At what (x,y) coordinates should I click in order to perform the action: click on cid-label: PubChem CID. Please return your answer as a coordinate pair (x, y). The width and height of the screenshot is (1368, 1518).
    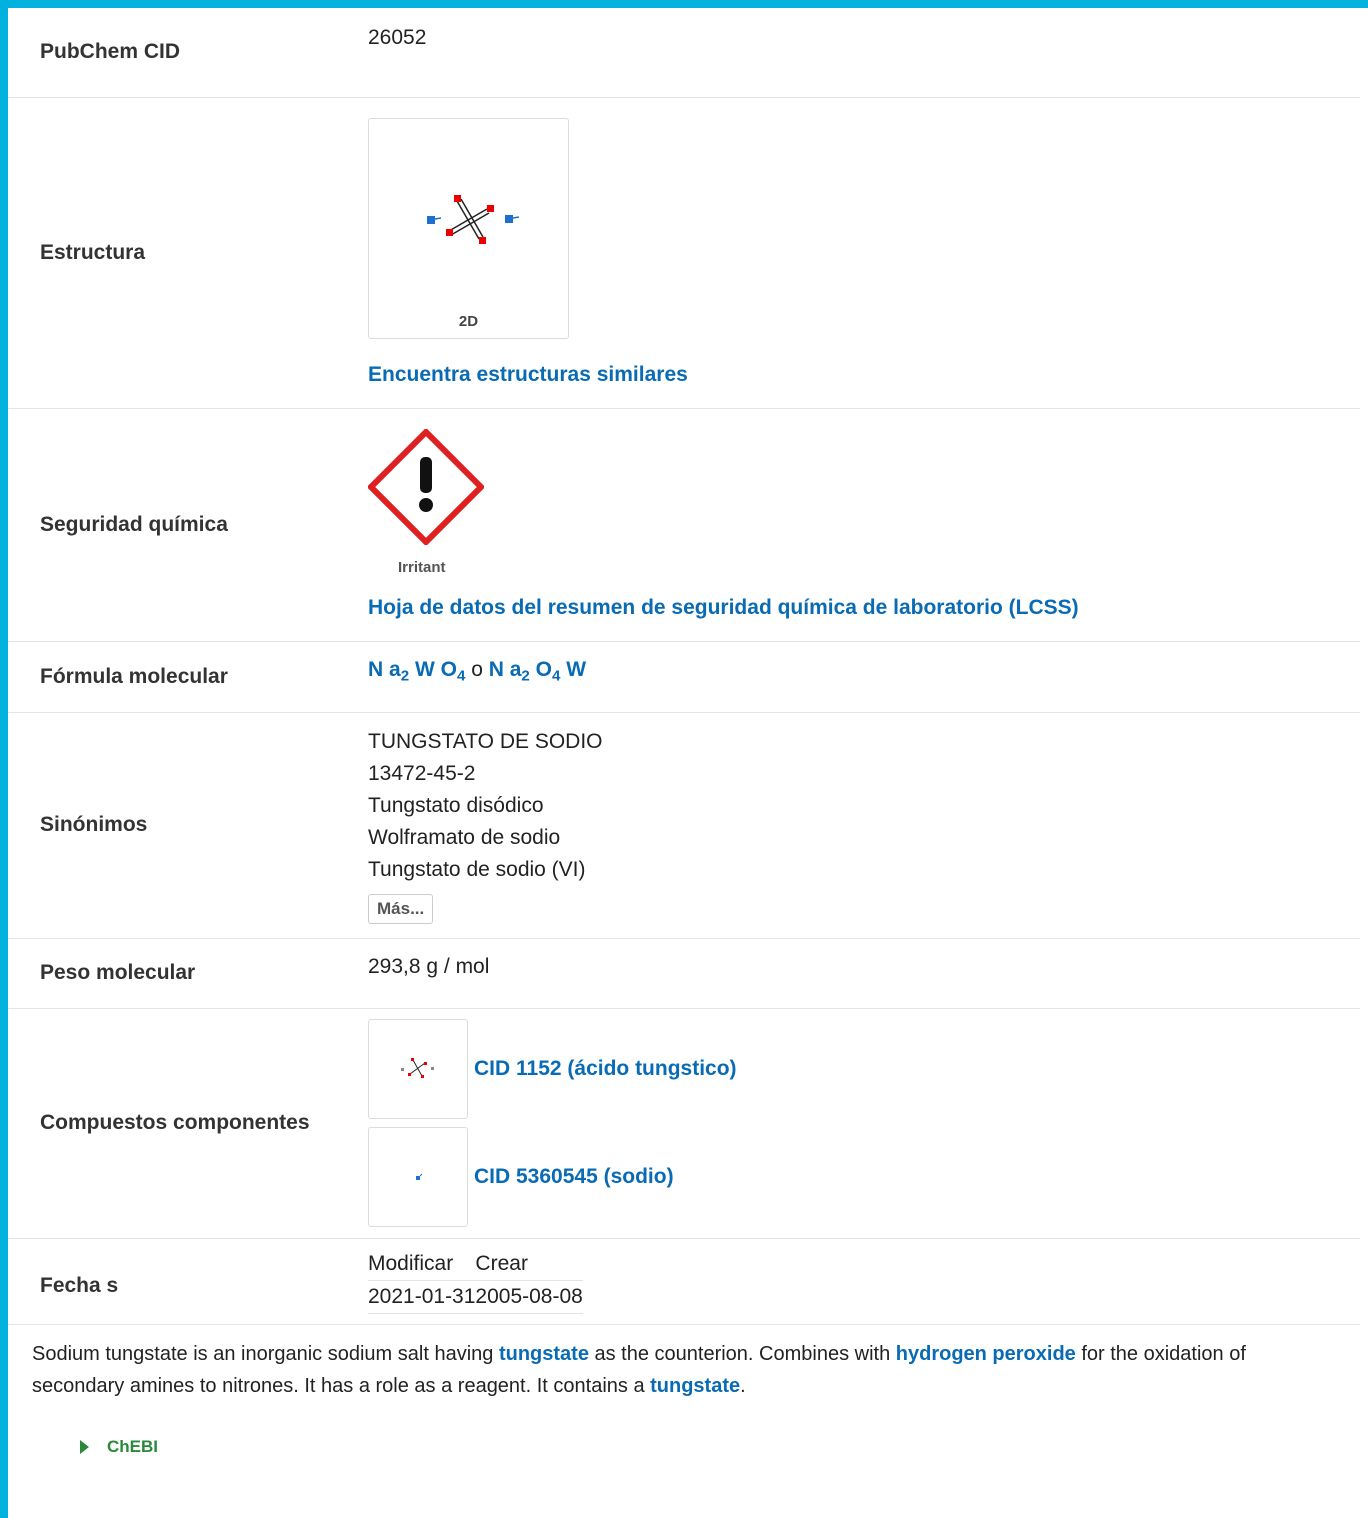
    Looking at the image, I should click on (188, 53).